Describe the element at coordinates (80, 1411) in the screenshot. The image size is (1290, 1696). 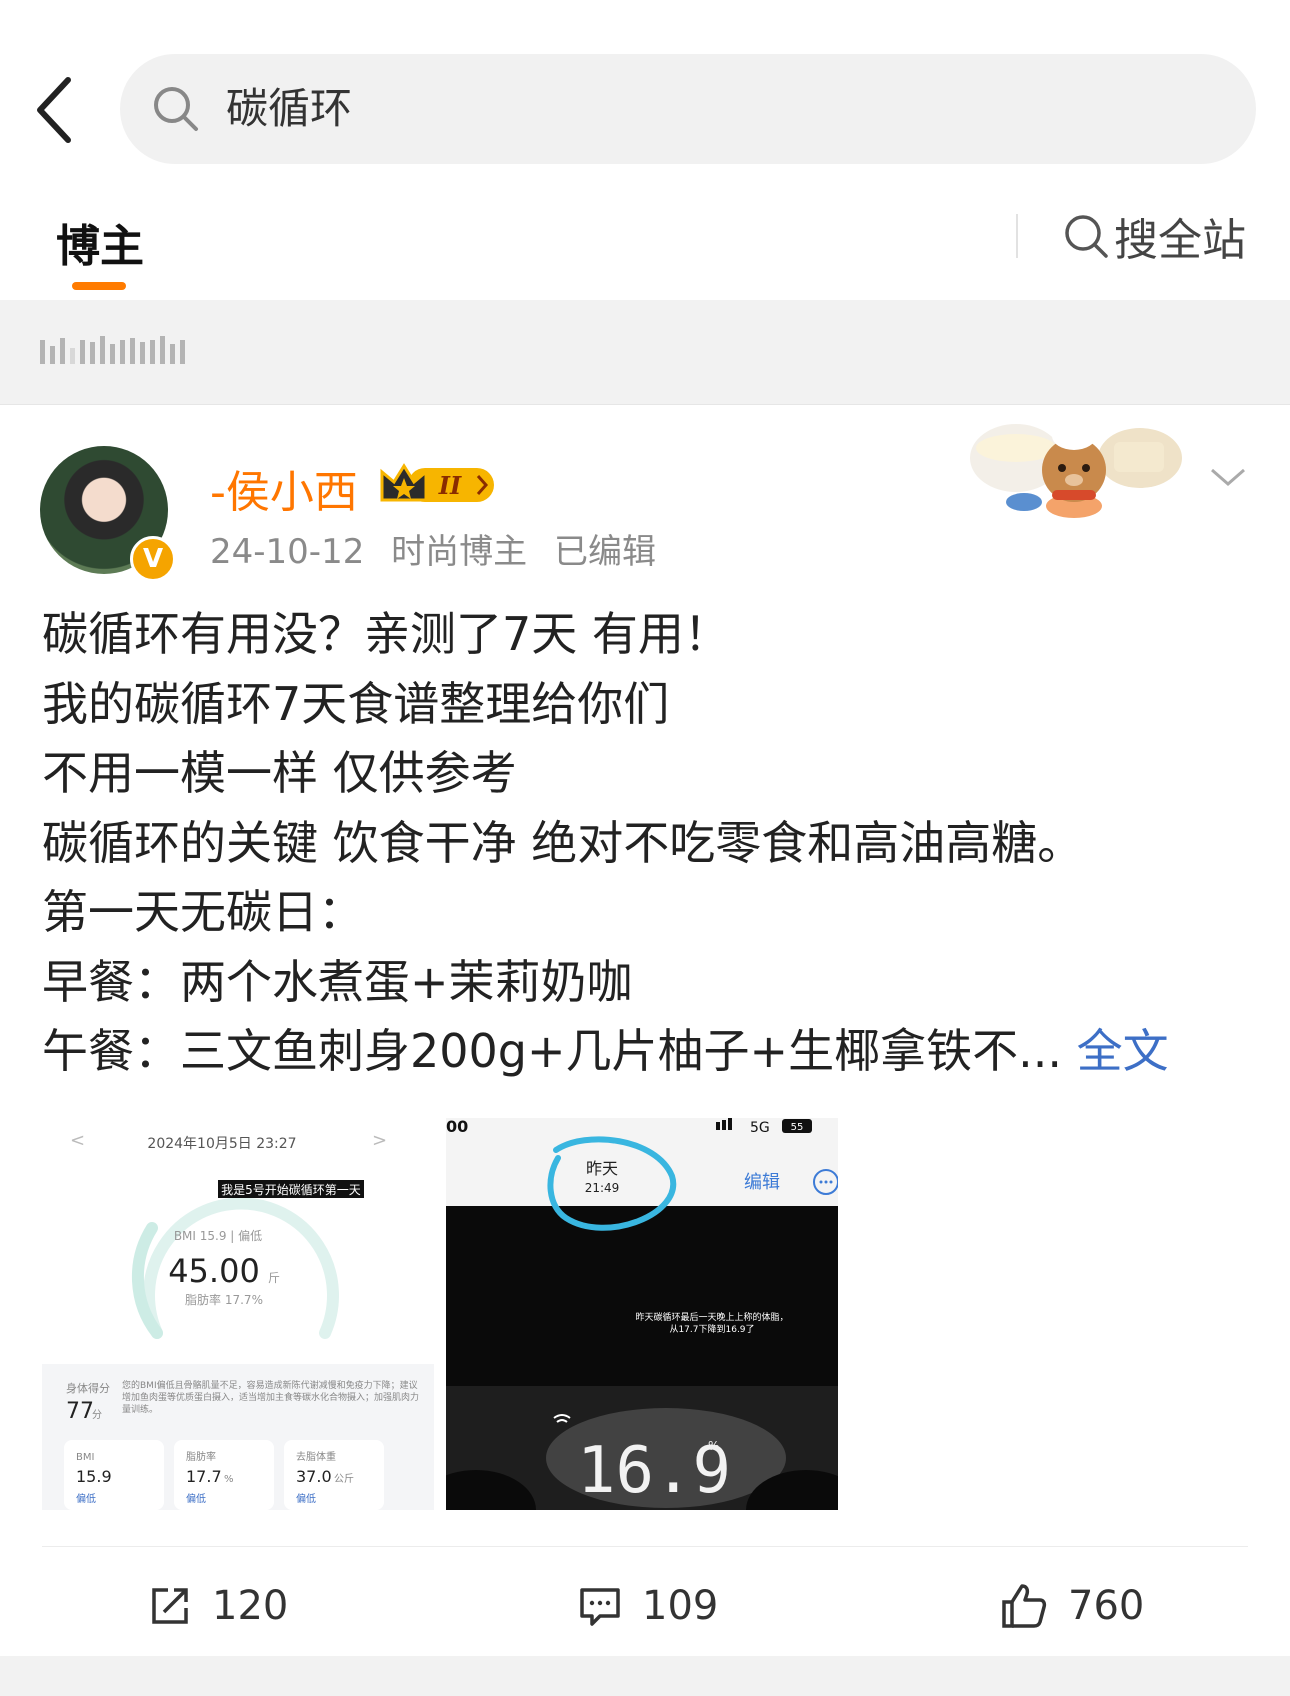
I see `score-value: 77` at that location.